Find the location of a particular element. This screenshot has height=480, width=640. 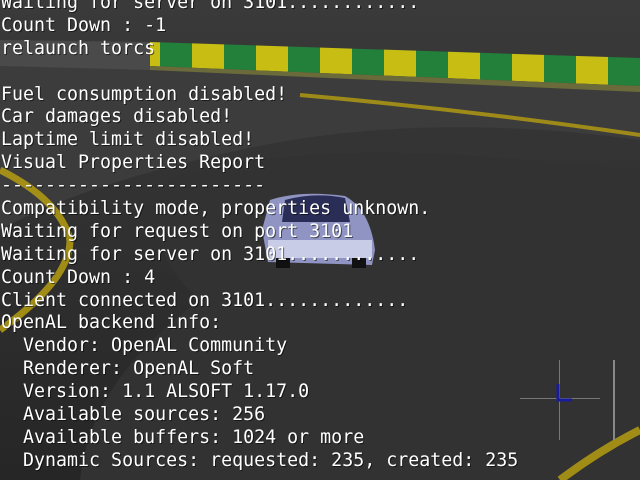

console-line: Count Down : -1 is located at coordinates (84, 25).